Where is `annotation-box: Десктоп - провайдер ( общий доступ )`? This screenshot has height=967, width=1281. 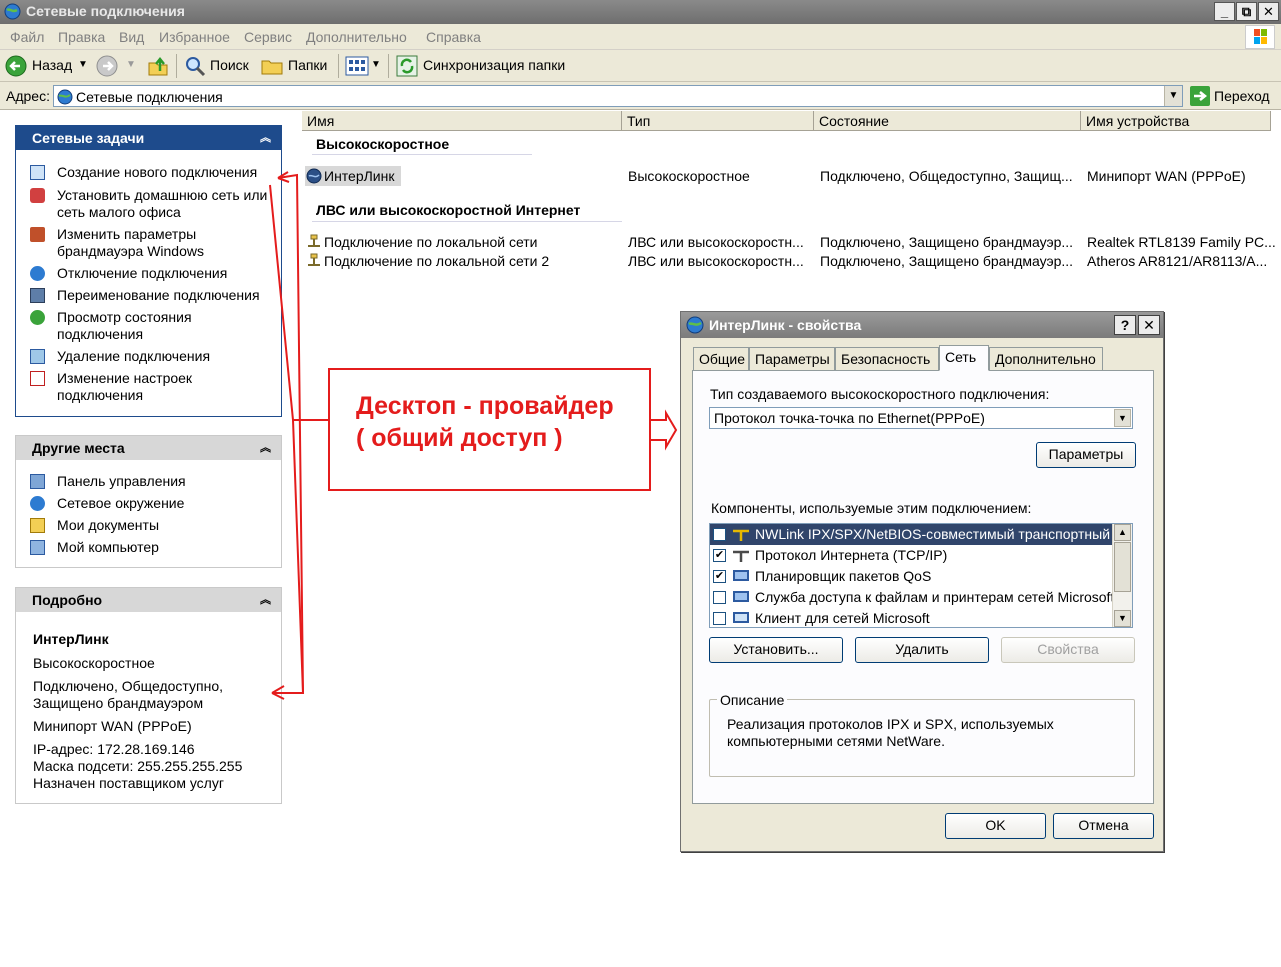 annotation-box: Десктоп - провайдер ( общий доступ ) is located at coordinates (489, 429).